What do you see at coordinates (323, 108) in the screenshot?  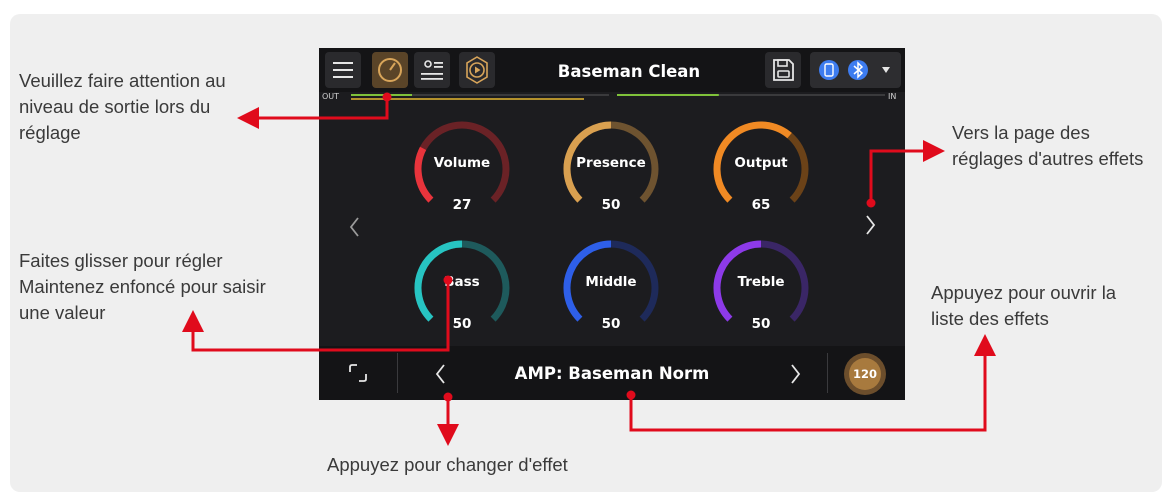 I see `callout-line-output-level` at bounding box center [323, 108].